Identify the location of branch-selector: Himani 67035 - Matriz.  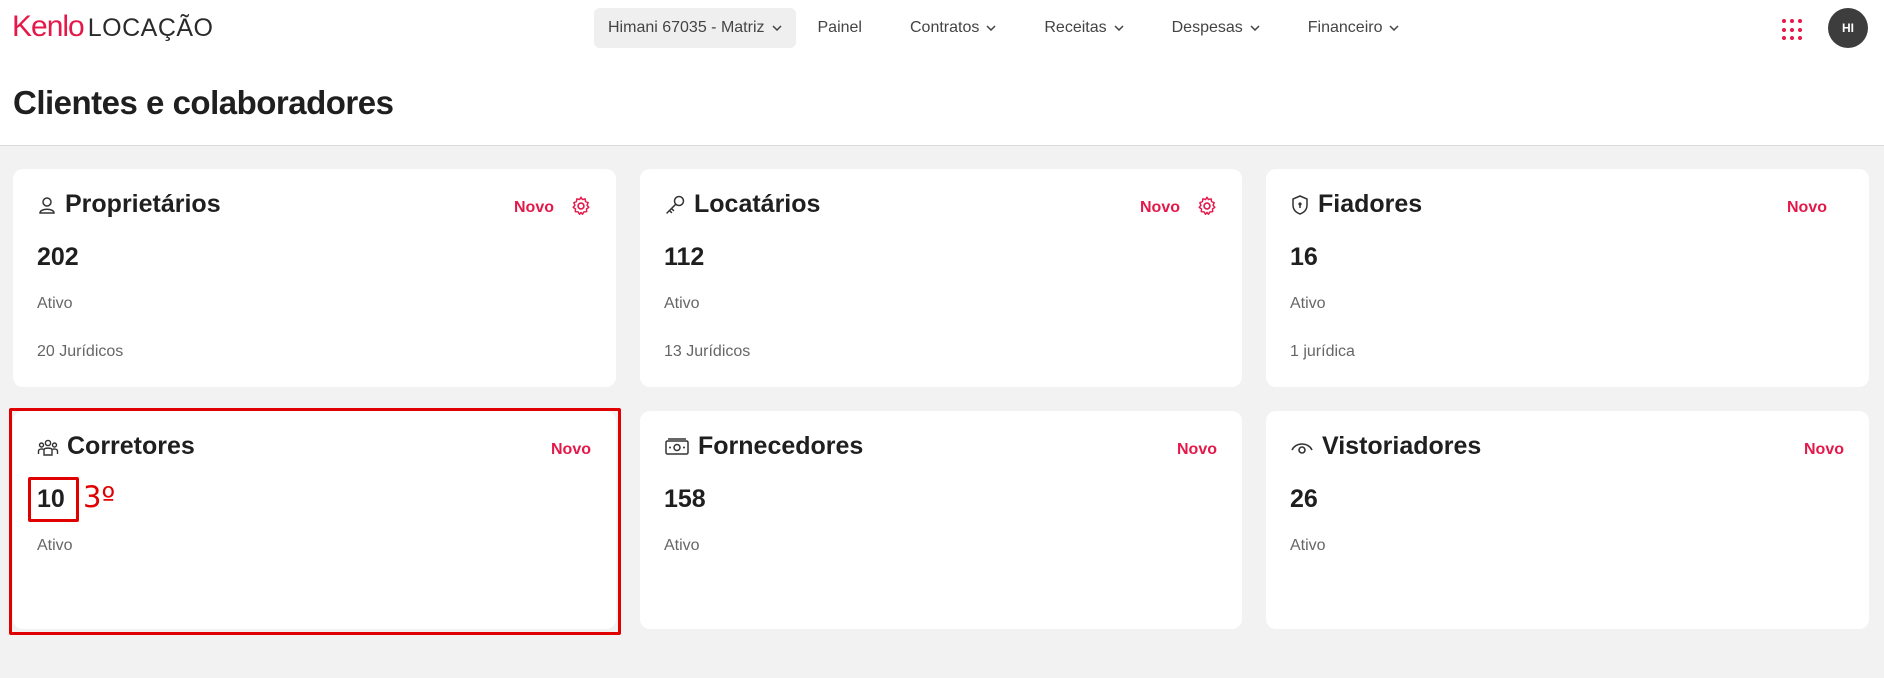
(695, 28).